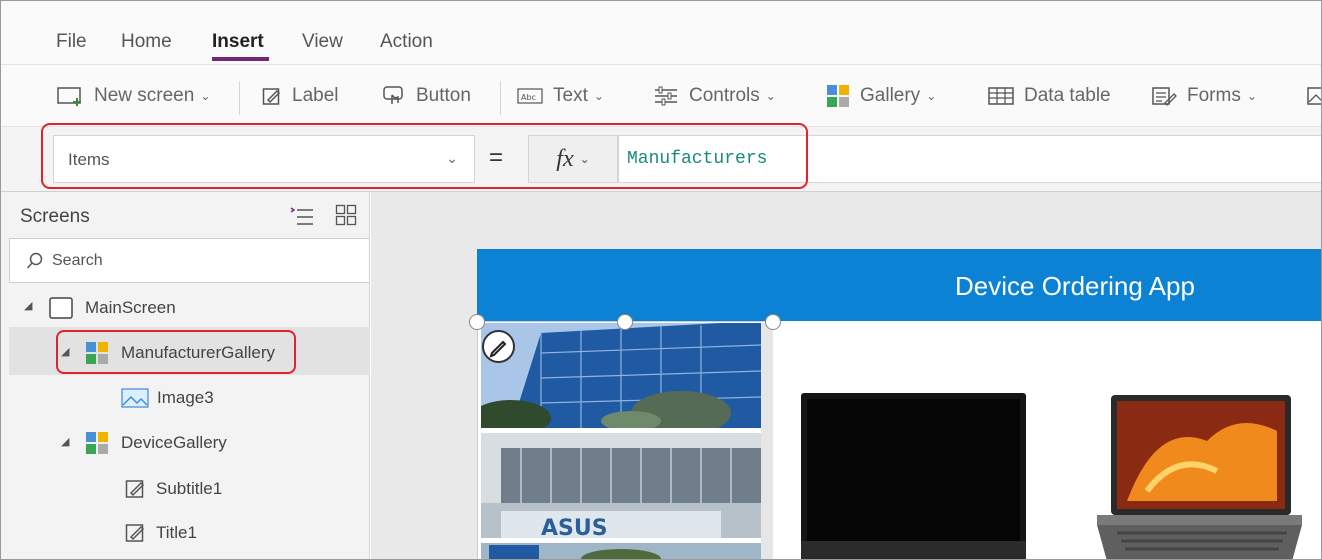 The image size is (1322, 560). What do you see at coordinates (238, 42) in the screenshot?
I see `menu-insert: Insert` at bounding box center [238, 42].